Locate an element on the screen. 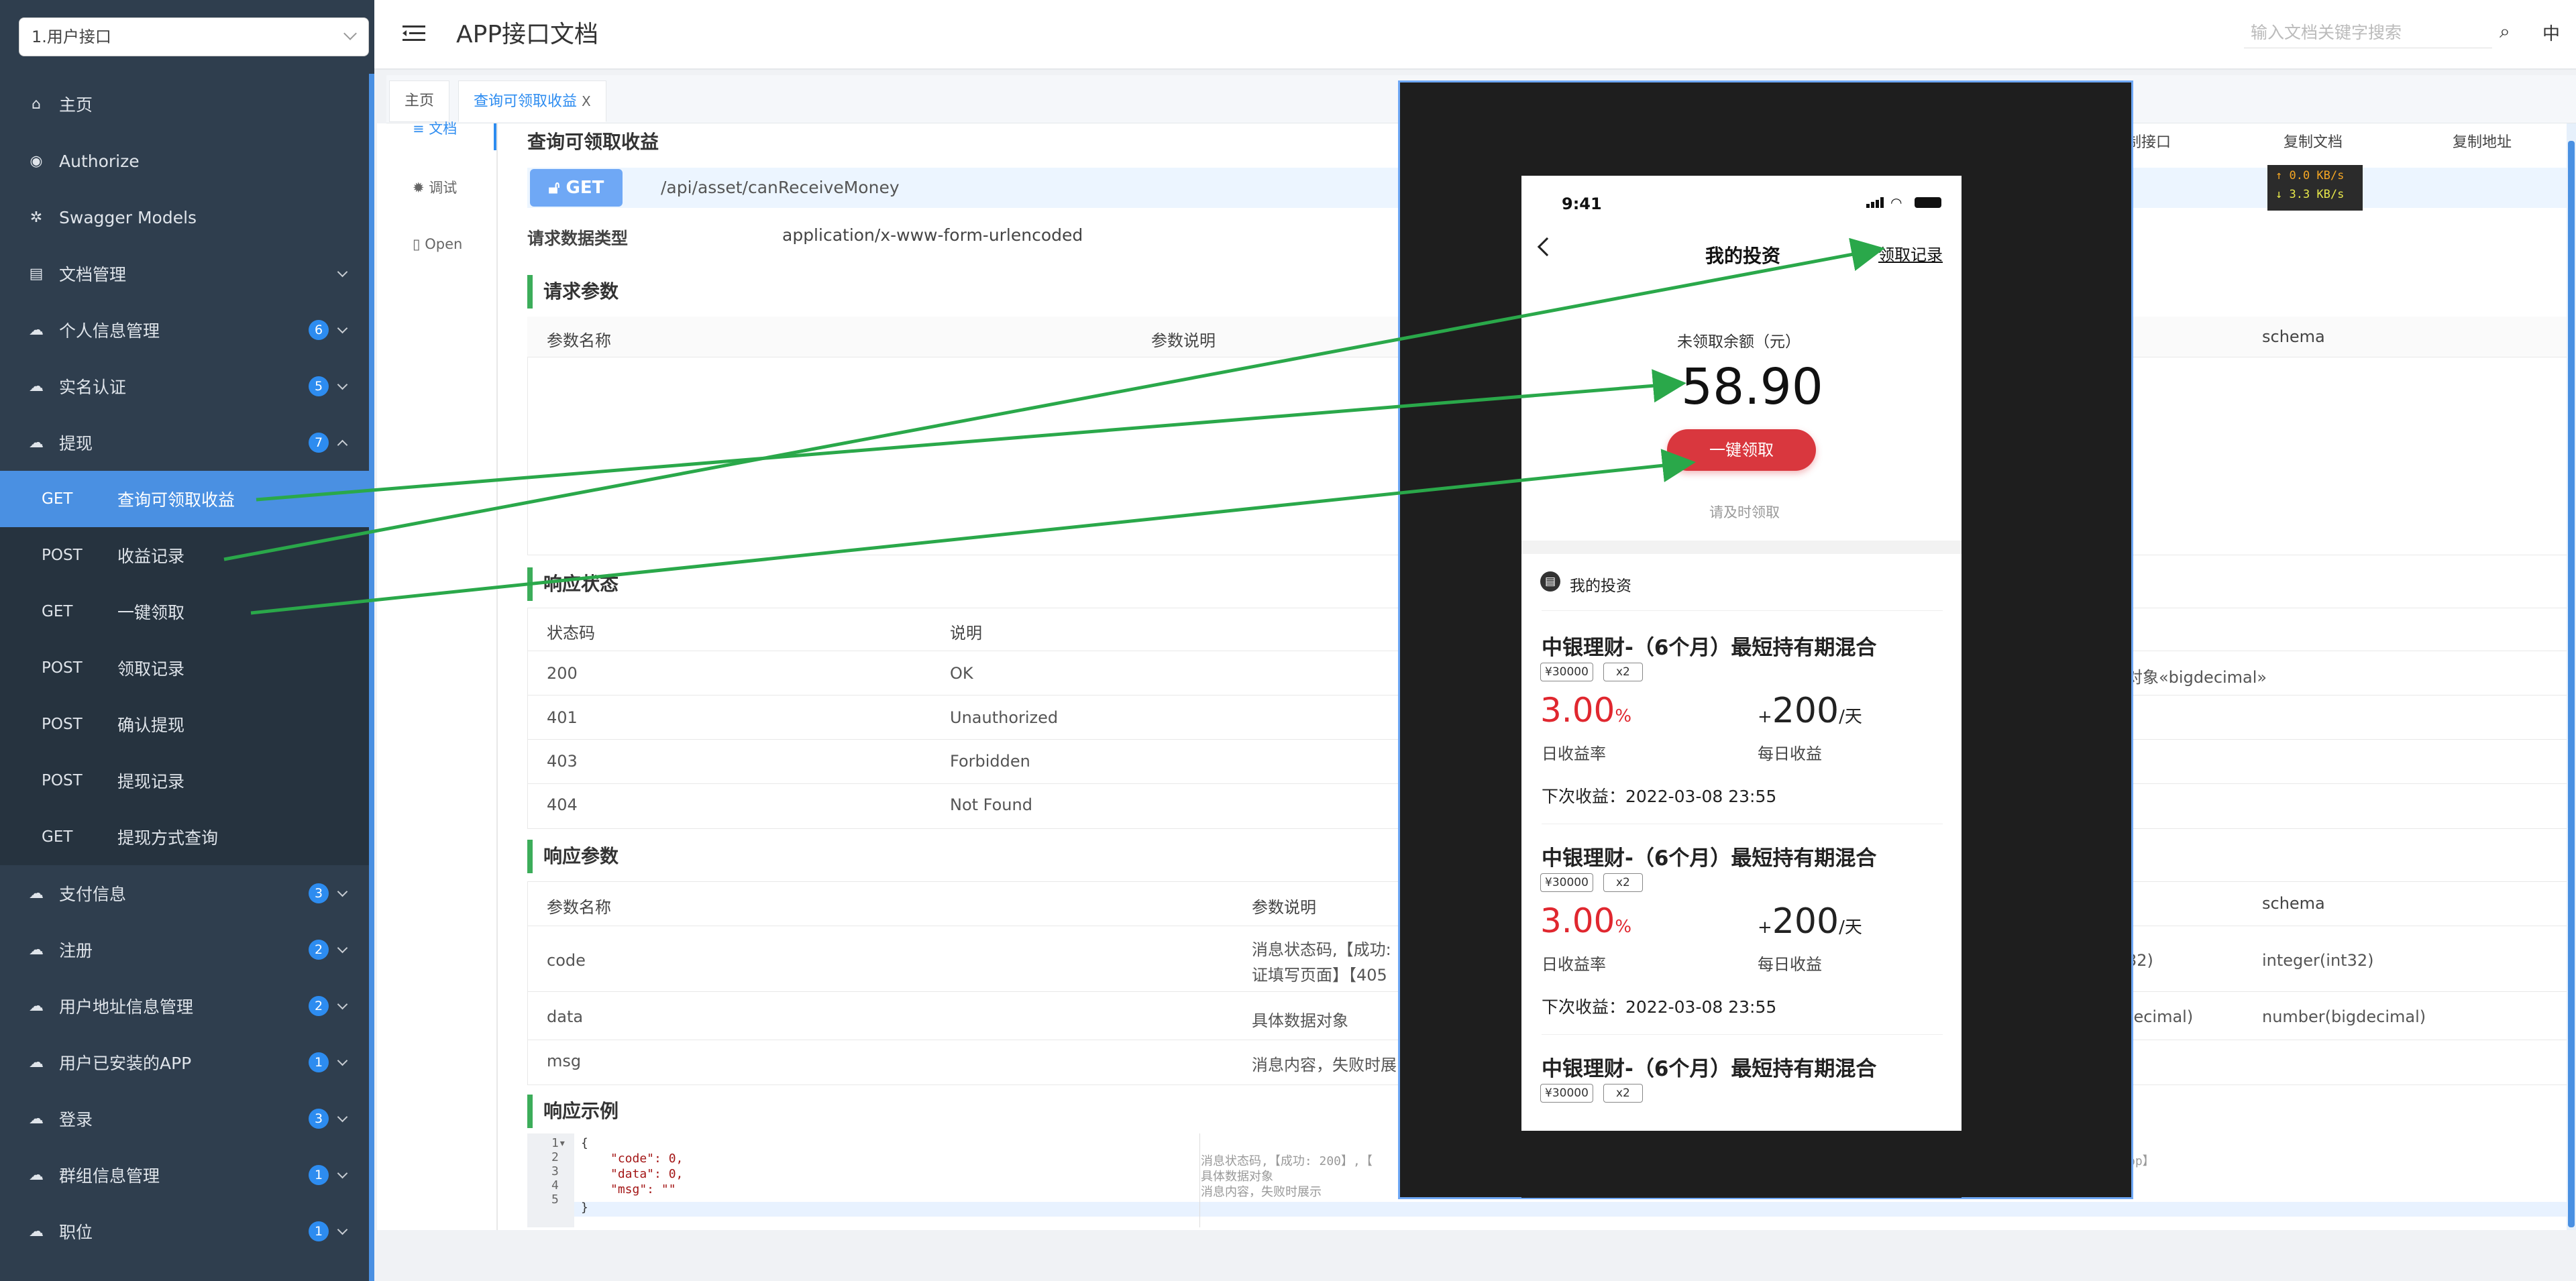 The image size is (2576, 1281). arrow-query-to-balance is located at coordinates (971, 436).